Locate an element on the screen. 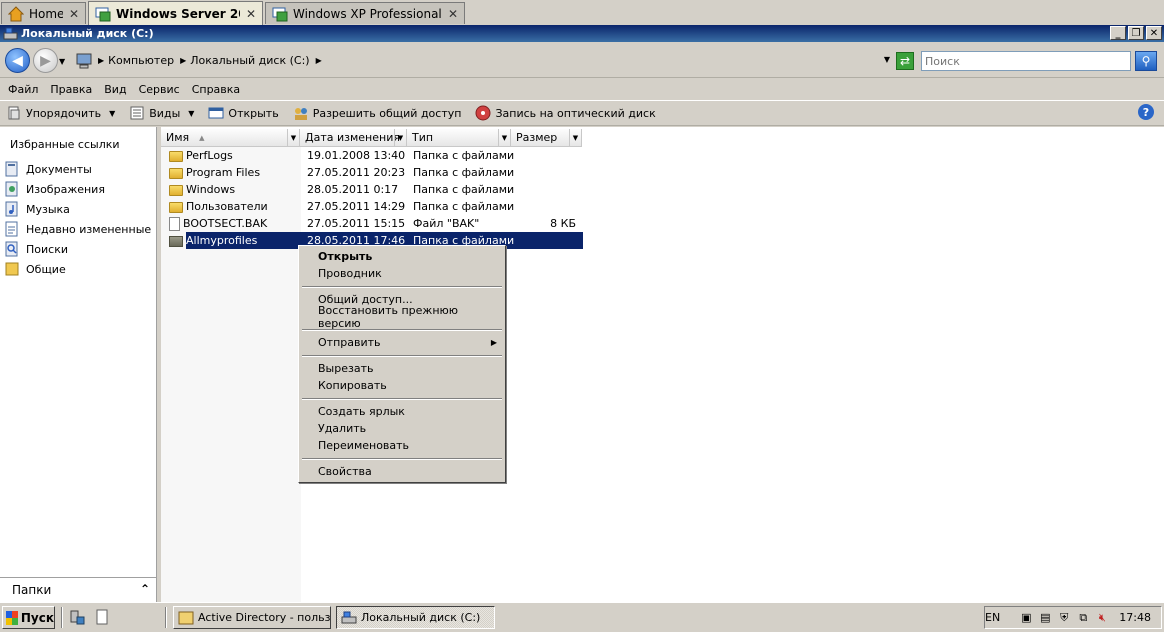 Image resolution: width=1164 pixels, height=632 pixels. vm-tab-windows-xp: Windows XP Professional 2 ✕ is located at coordinates (365, 13).